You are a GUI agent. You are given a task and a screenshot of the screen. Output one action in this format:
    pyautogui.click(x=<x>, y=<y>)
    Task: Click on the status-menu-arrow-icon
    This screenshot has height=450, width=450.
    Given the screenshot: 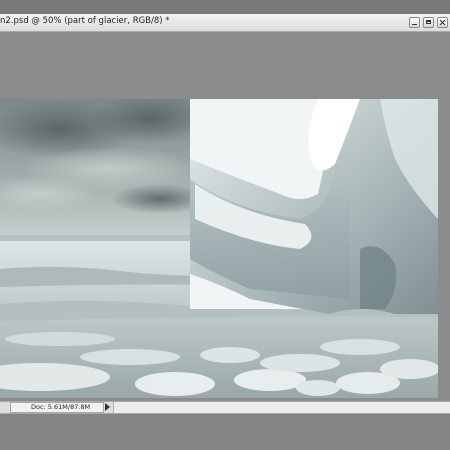 What is the action you would take?
    pyautogui.click(x=107, y=407)
    